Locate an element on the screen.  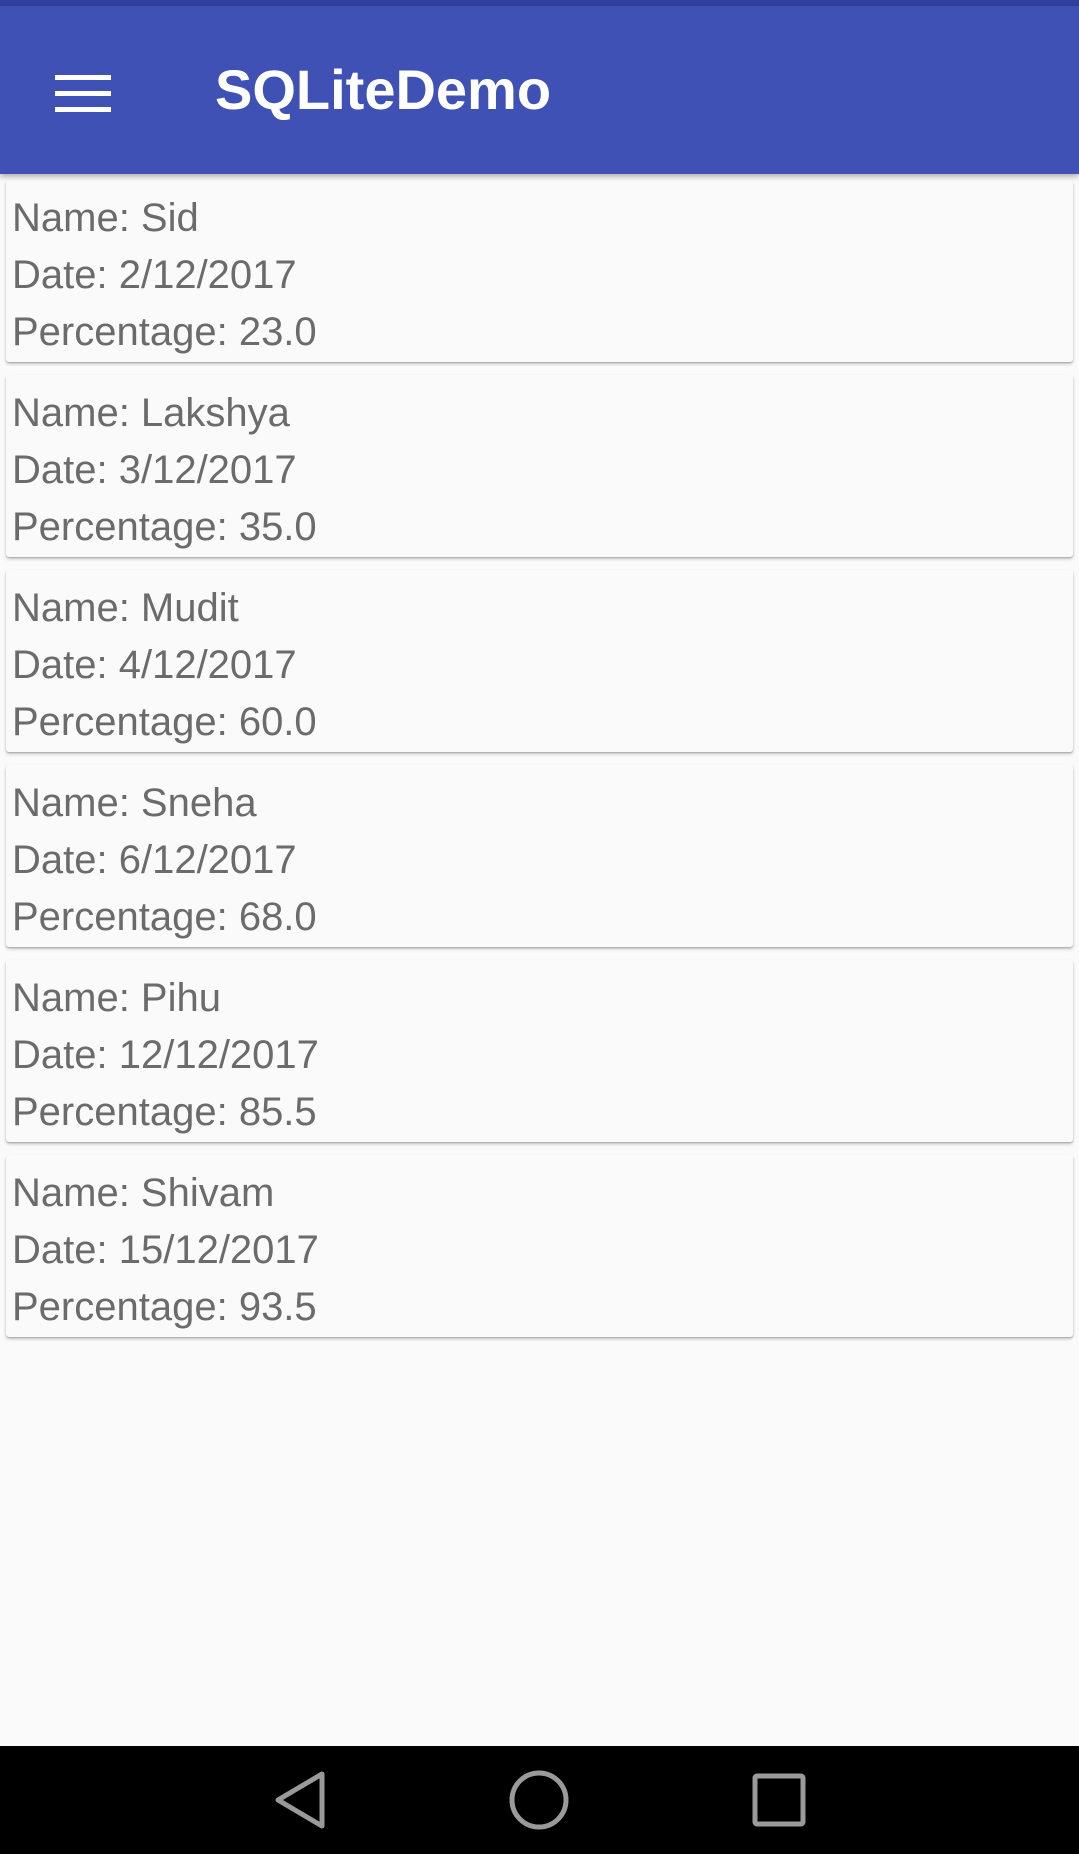
record-date: Date: 2/12/2017 is located at coordinates (154, 275).